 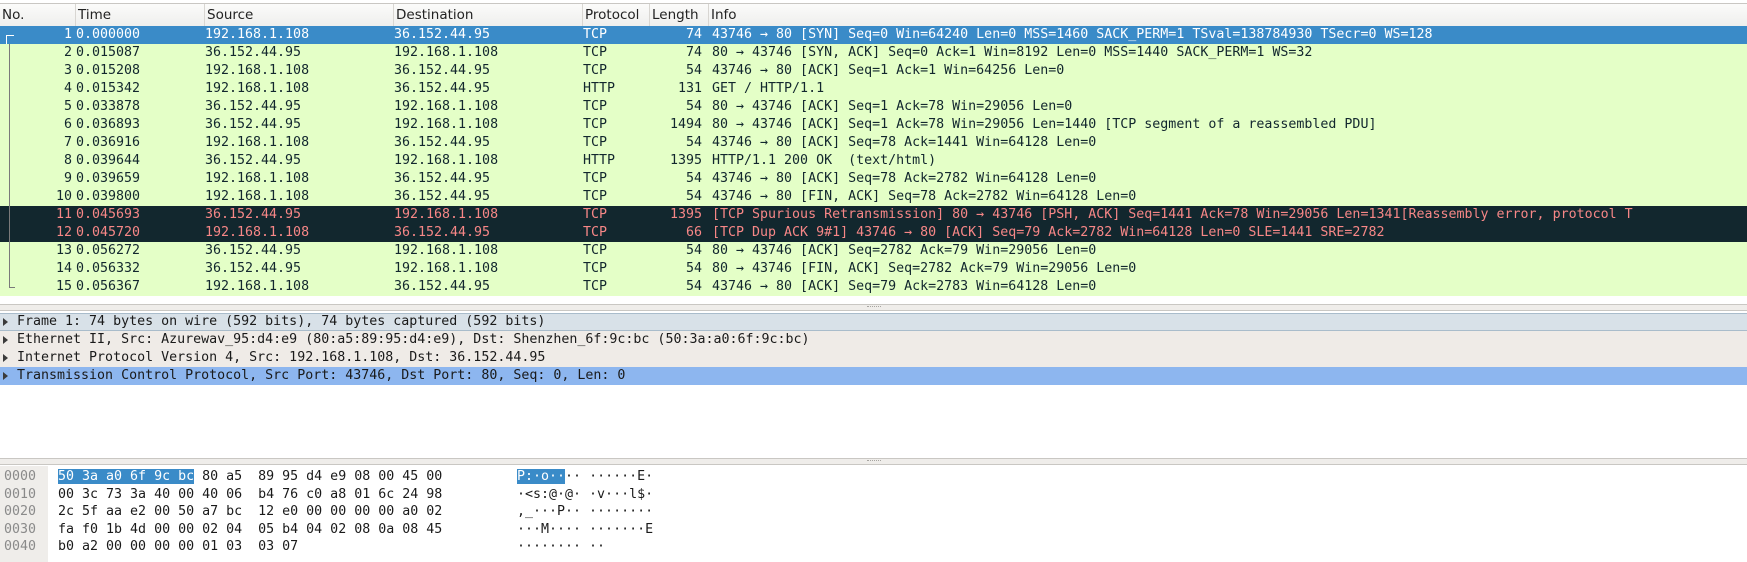 I want to click on column-header-length: Length, so click(x=679, y=15).